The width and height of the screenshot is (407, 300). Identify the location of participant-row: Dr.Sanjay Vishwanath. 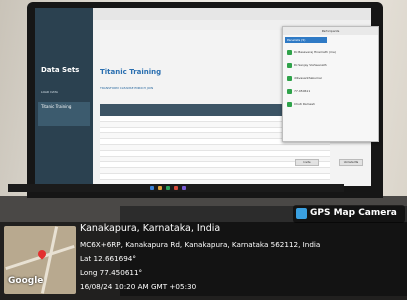
(330, 65).